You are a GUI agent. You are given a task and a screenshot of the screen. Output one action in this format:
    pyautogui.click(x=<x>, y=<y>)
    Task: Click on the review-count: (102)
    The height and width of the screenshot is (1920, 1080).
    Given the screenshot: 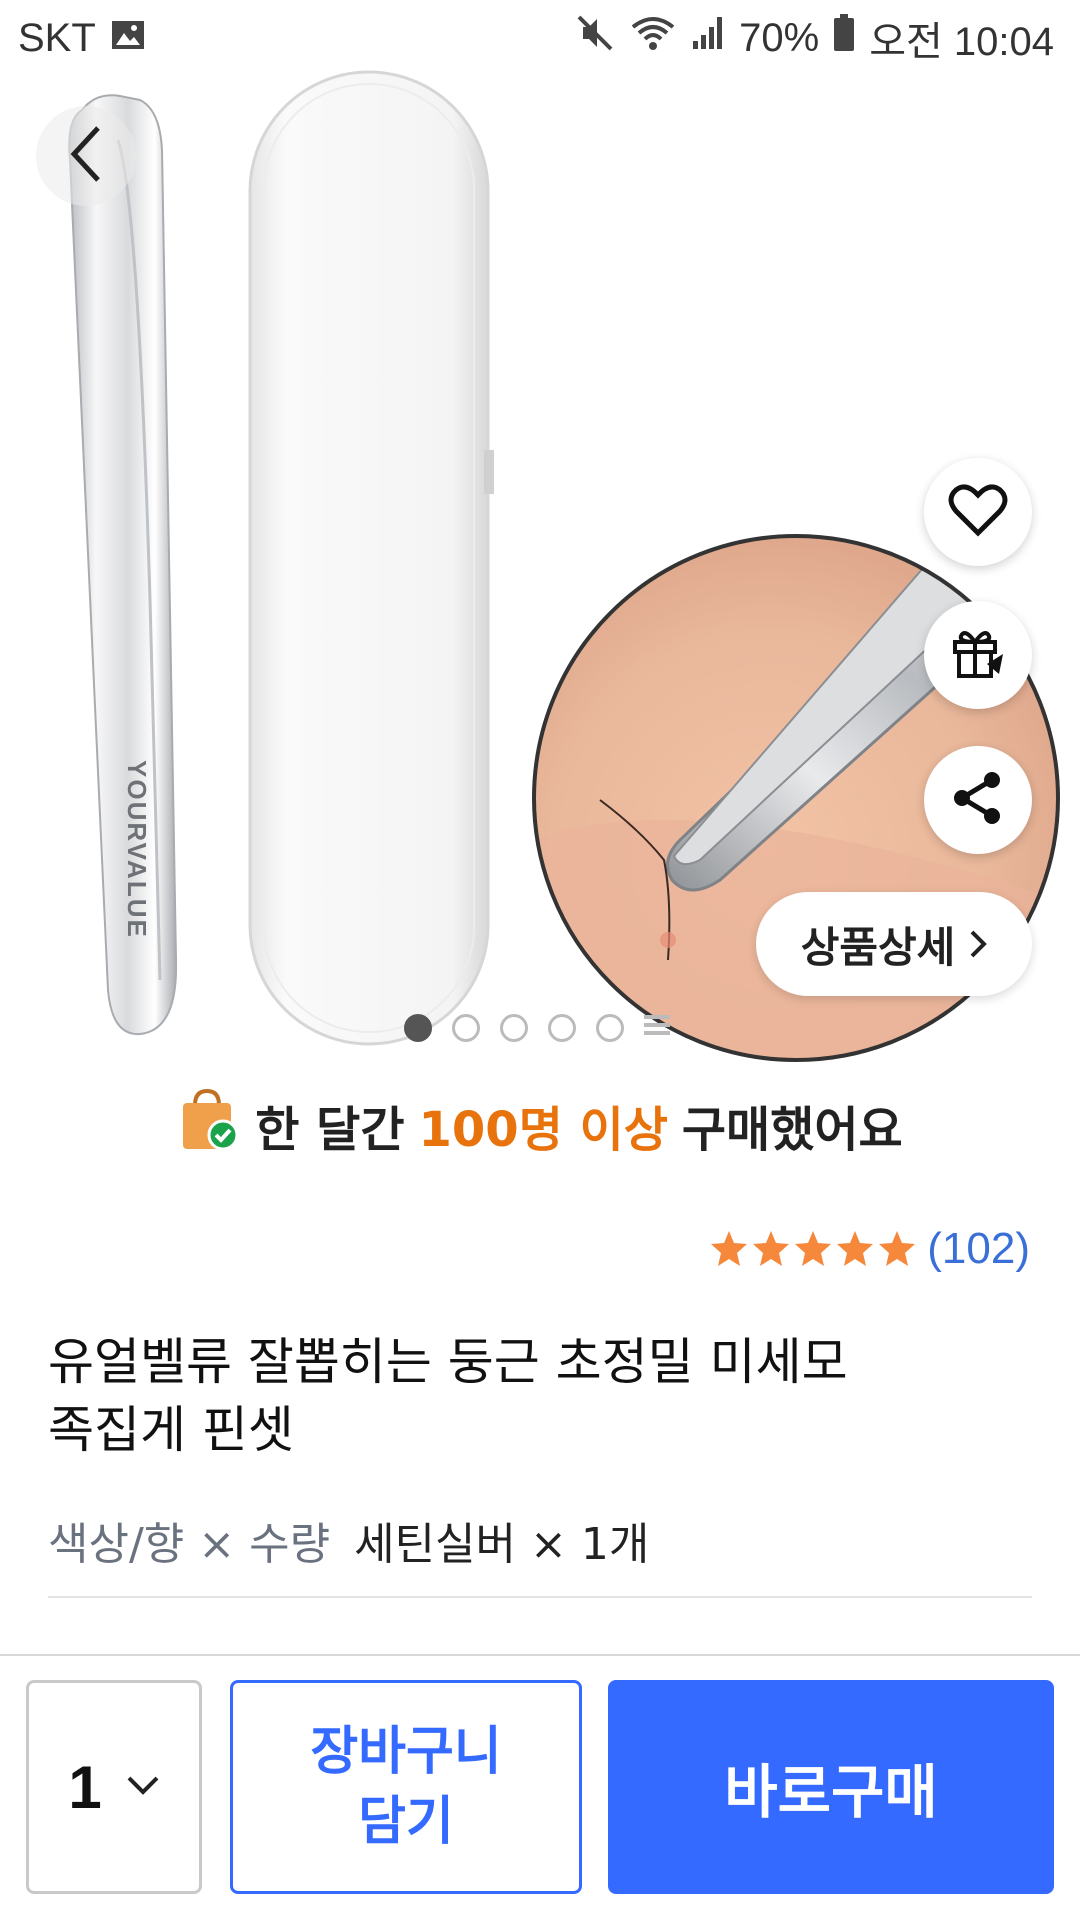 What is the action you would take?
    pyautogui.click(x=978, y=1249)
    